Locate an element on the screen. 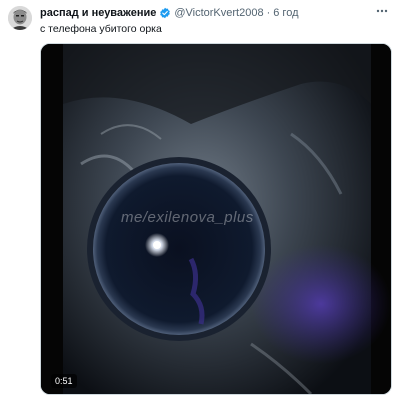 This screenshot has height=400, width=400. video-watermark: me/exilenova_plus is located at coordinates (187, 217).